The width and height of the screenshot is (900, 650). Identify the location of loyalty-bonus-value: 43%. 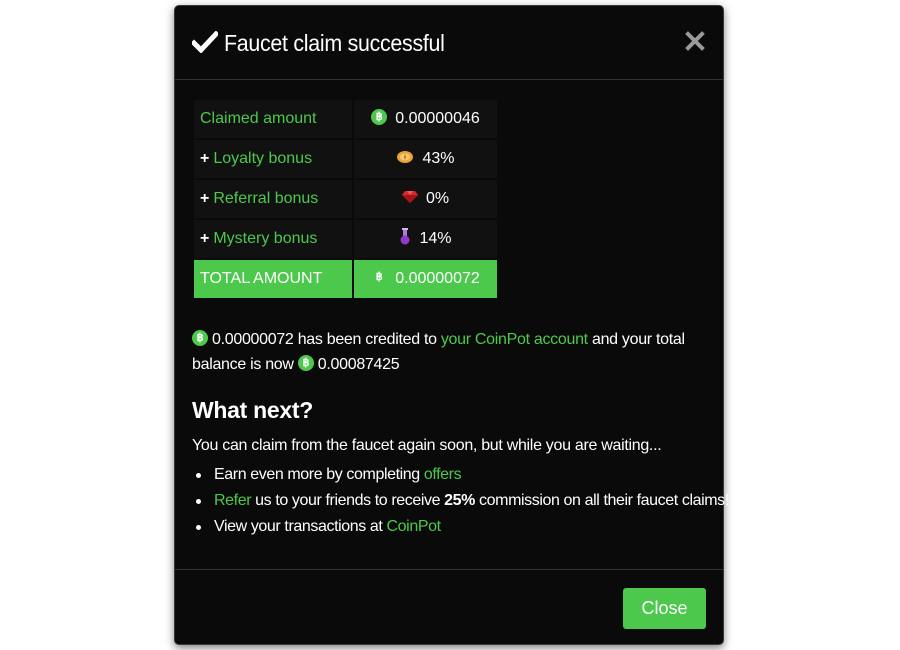
(438, 158).